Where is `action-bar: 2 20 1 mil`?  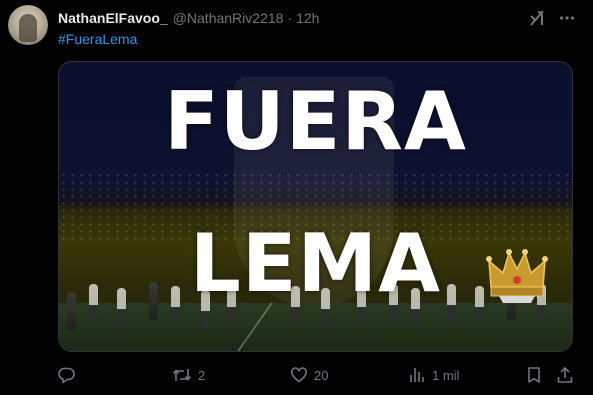 action-bar: 2 20 1 mil is located at coordinates (316, 375).